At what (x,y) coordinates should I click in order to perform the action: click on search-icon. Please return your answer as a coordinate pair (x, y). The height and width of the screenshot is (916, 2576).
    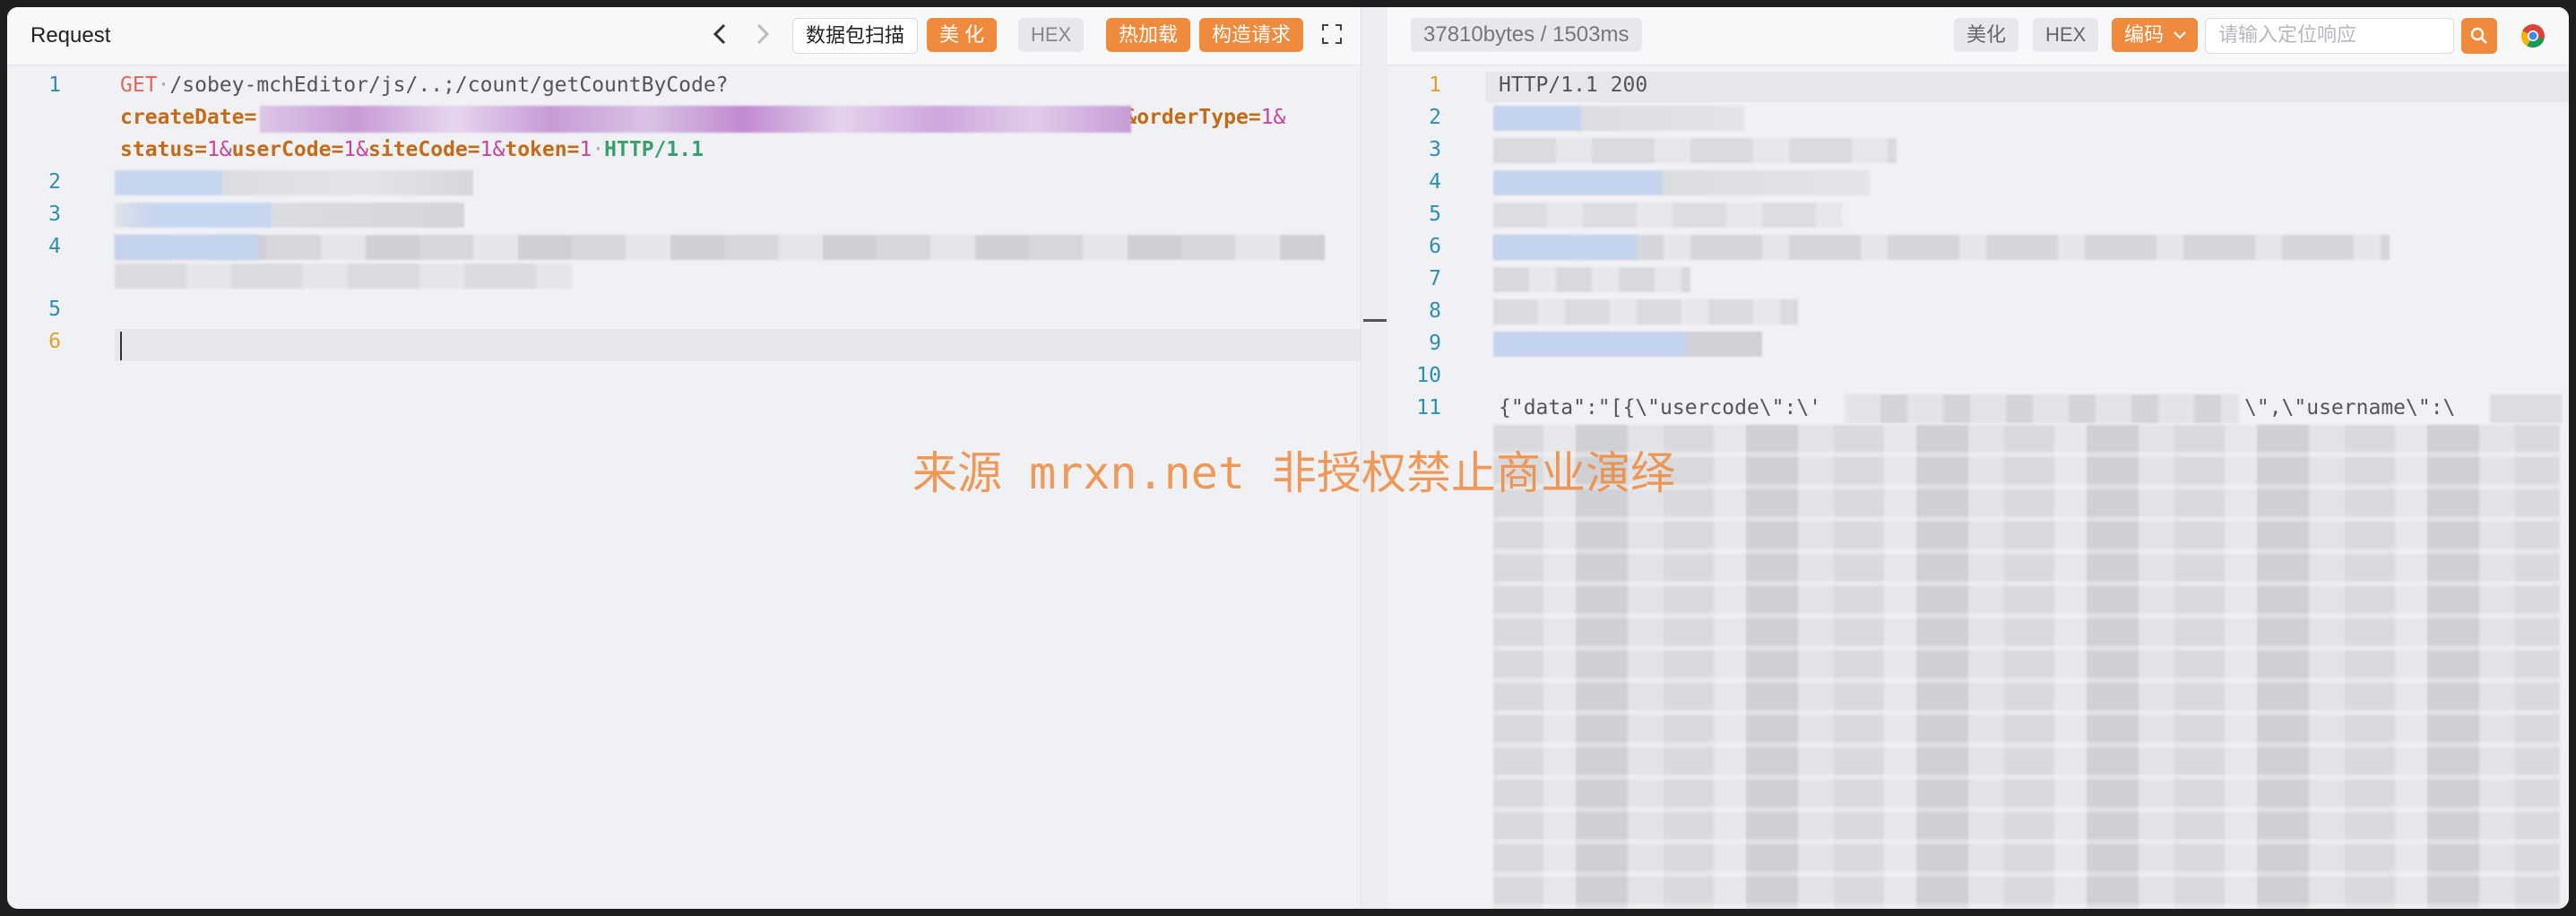
    Looking at the image, I should click on (2478, 35).